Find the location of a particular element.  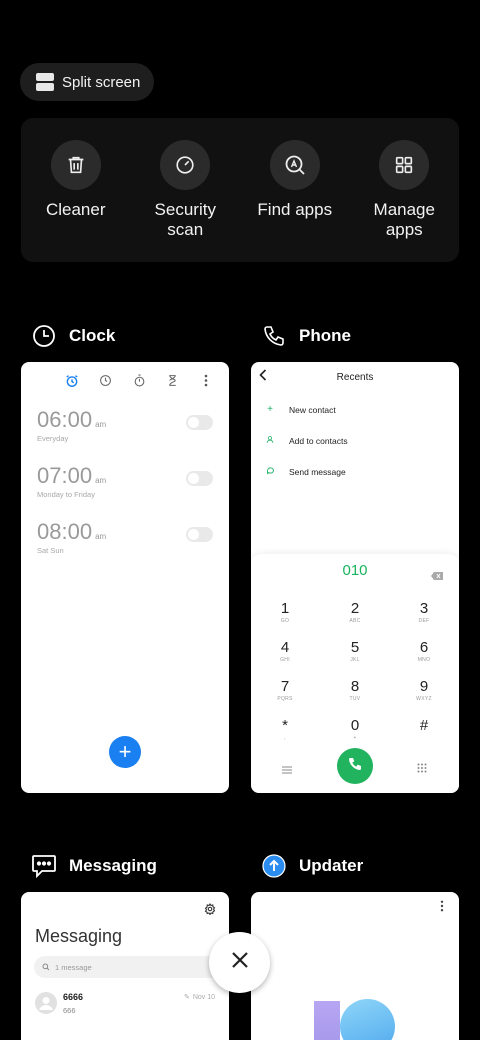

conversation-date-label: Nov 10 is located at coordinates (203, 997).